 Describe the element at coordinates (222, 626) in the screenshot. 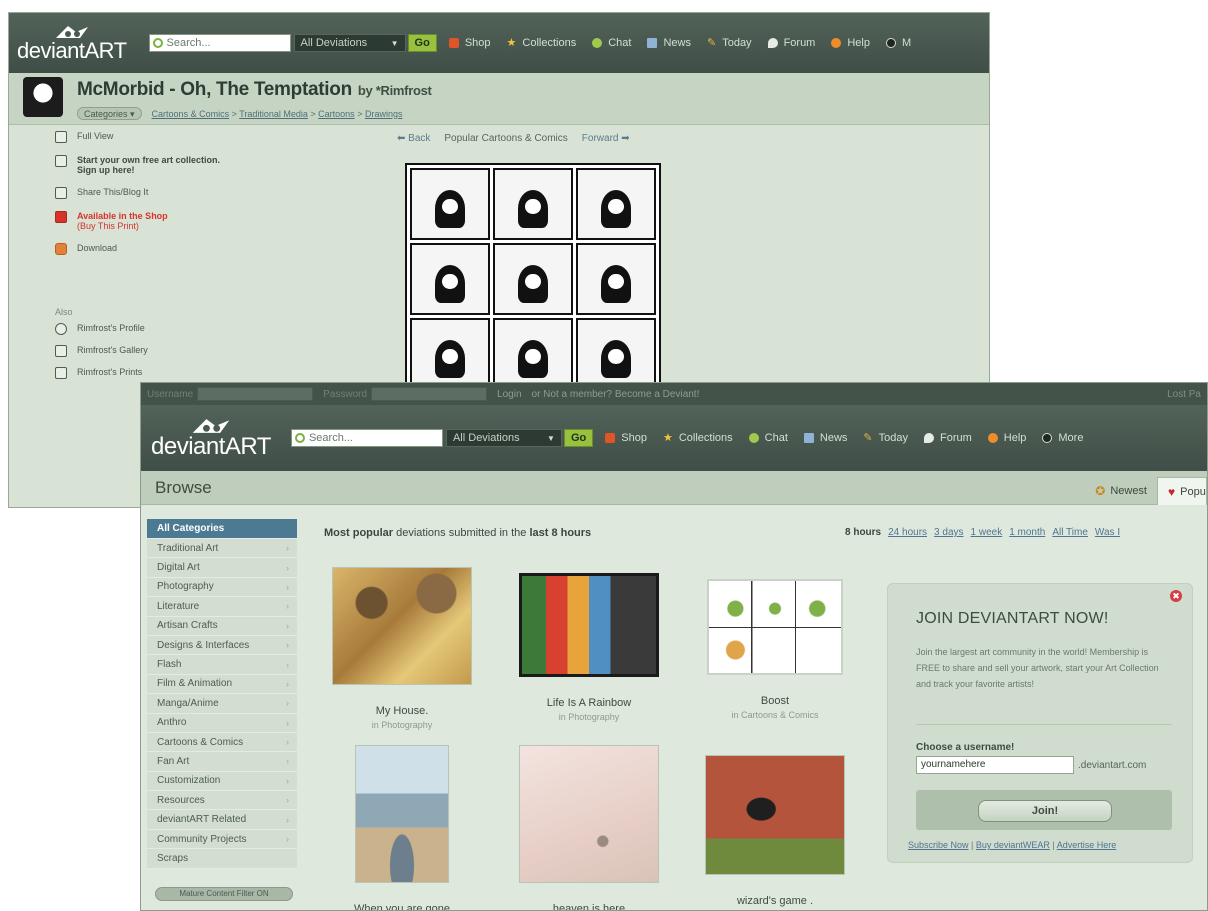

I see `category-item: Artisan Crafts ›` at that location.